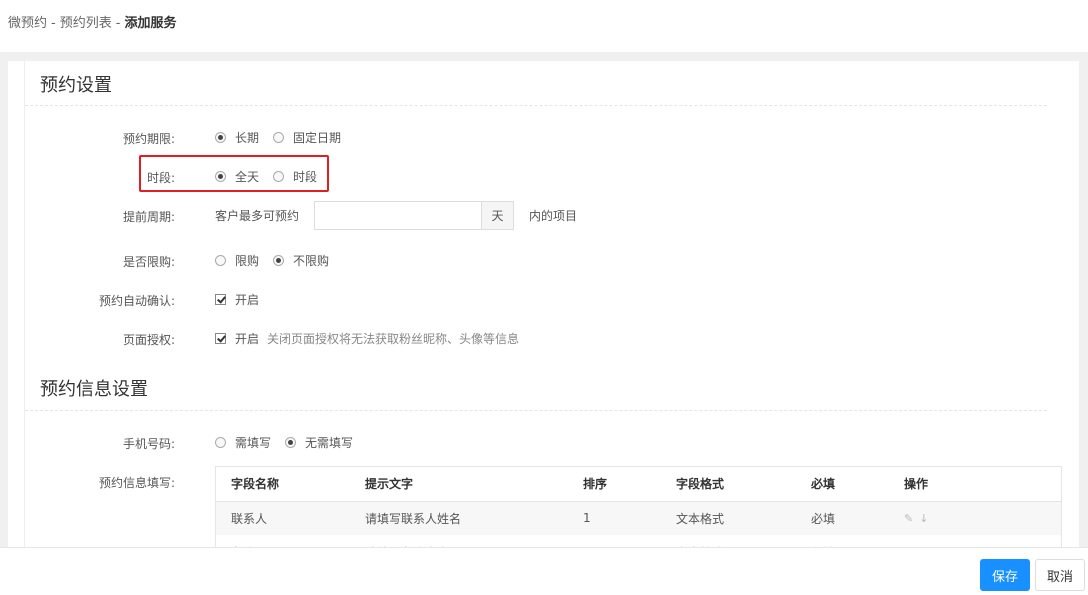  What do you see at coordinates (136, 301) in the screenshot?
I see `auto-confirm-label: 预约自动确认:` at bounding box center [136, 301].